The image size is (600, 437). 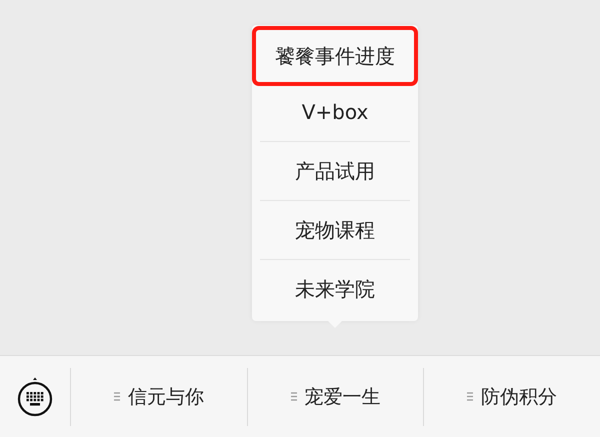 What do you see at coordinates (335, 288) in the screenshot?
I see `menu-item: 未来学院` at bounding box center [335, 288].